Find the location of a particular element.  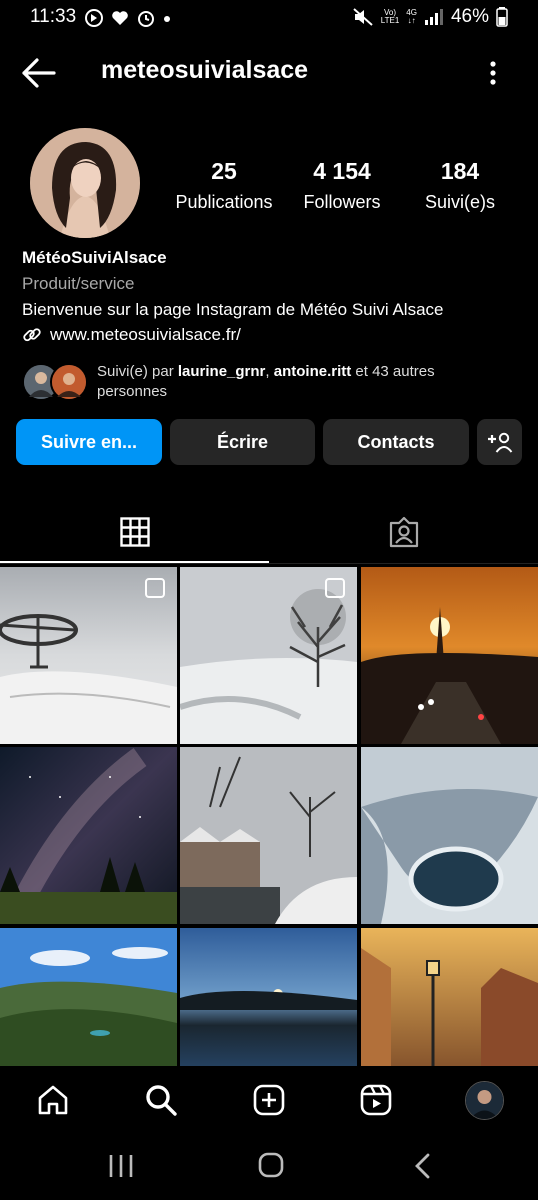

profile-category: Produit/service is located at coordinates (78, 283).